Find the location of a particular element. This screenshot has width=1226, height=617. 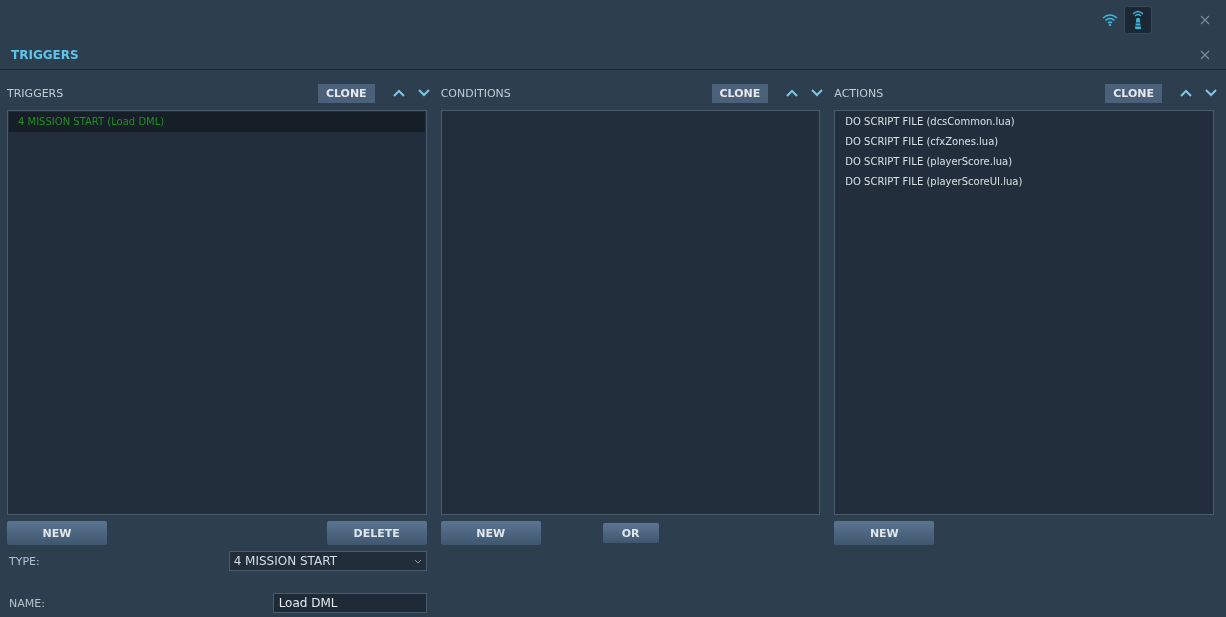

type-dropdown: 4 MISSION START is located at coordinates (327, 561).